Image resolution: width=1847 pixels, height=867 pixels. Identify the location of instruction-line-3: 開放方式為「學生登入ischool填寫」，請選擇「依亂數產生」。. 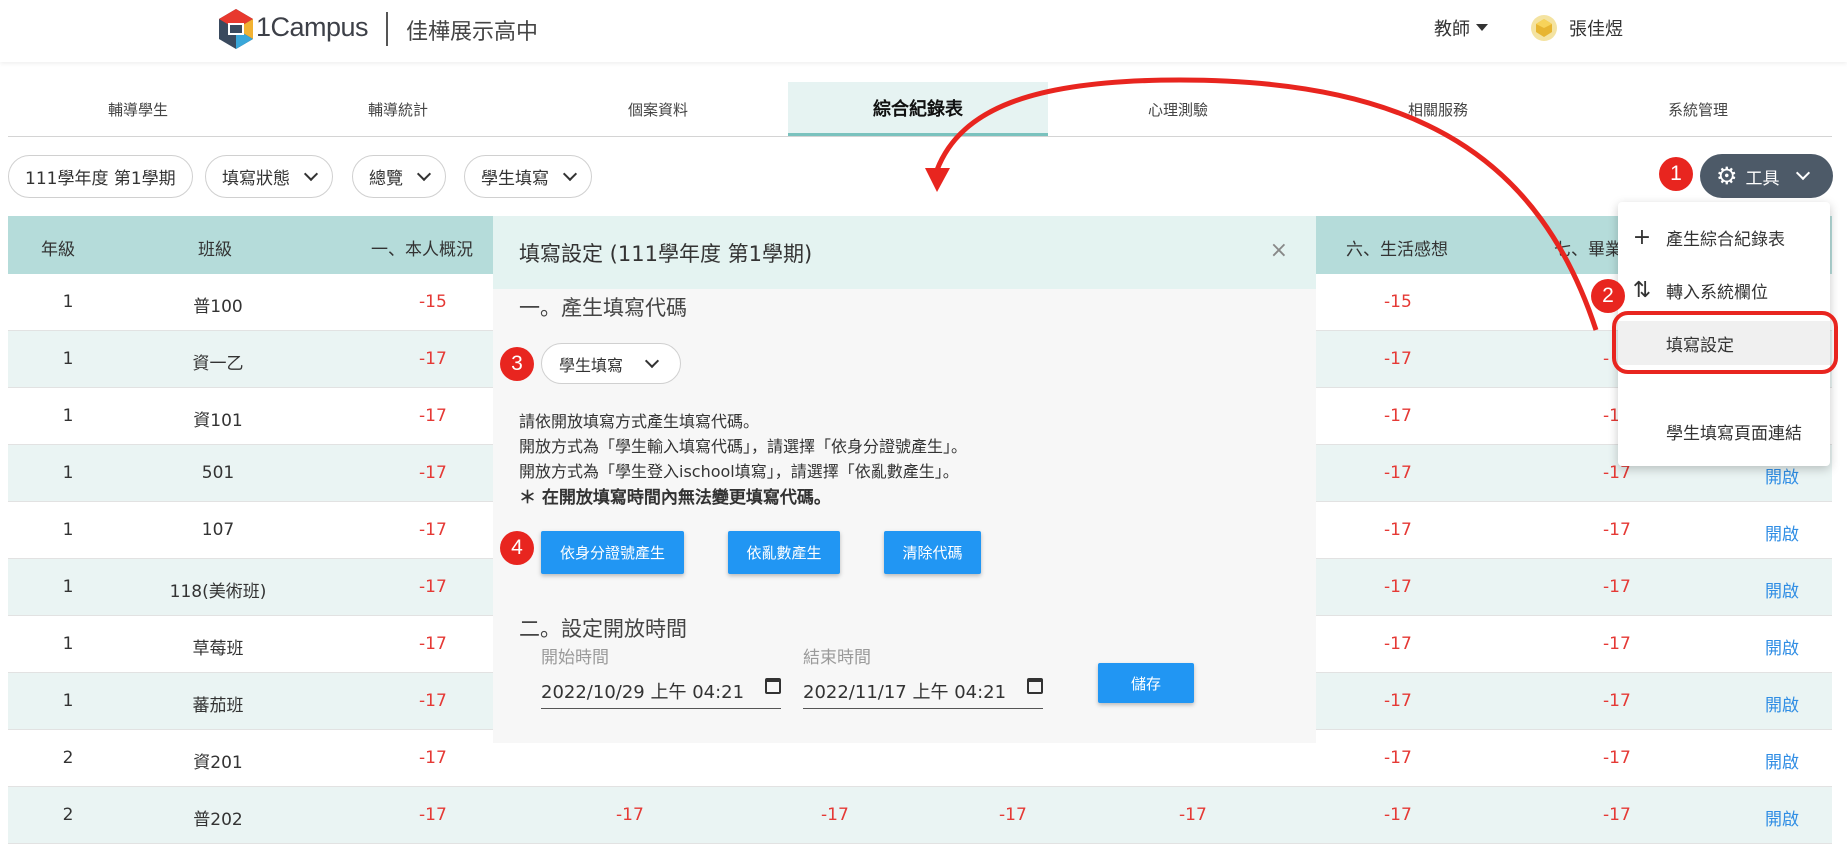
(739, 471).